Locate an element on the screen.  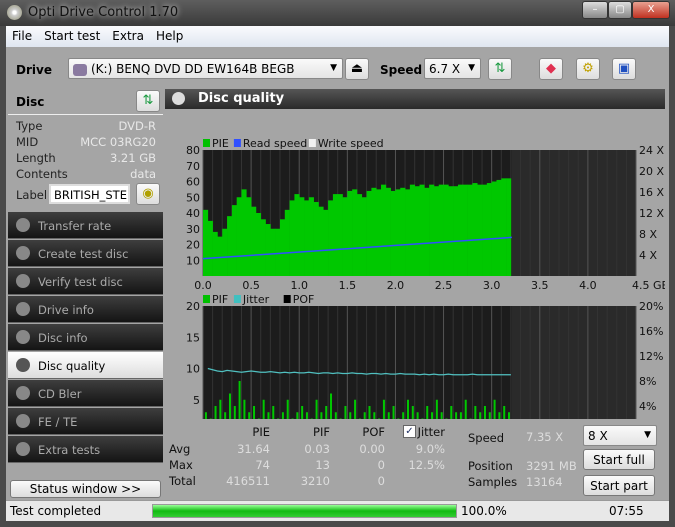
speed-stat-value: 7.35 X is located at coordinates (545, 437).